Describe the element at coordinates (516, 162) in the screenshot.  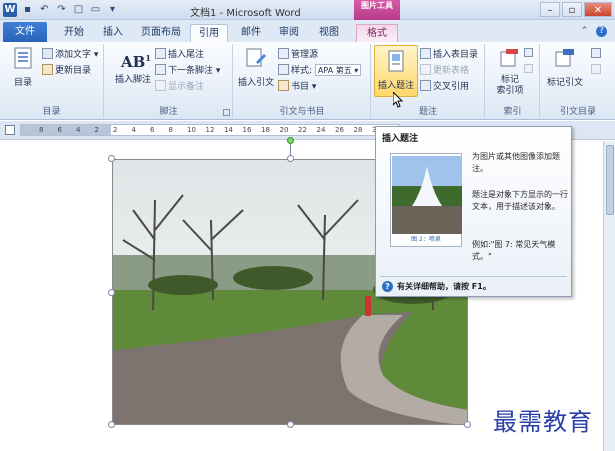
I see `tooltip-description-1: 为图片或其他图像添加题注。` at that location.